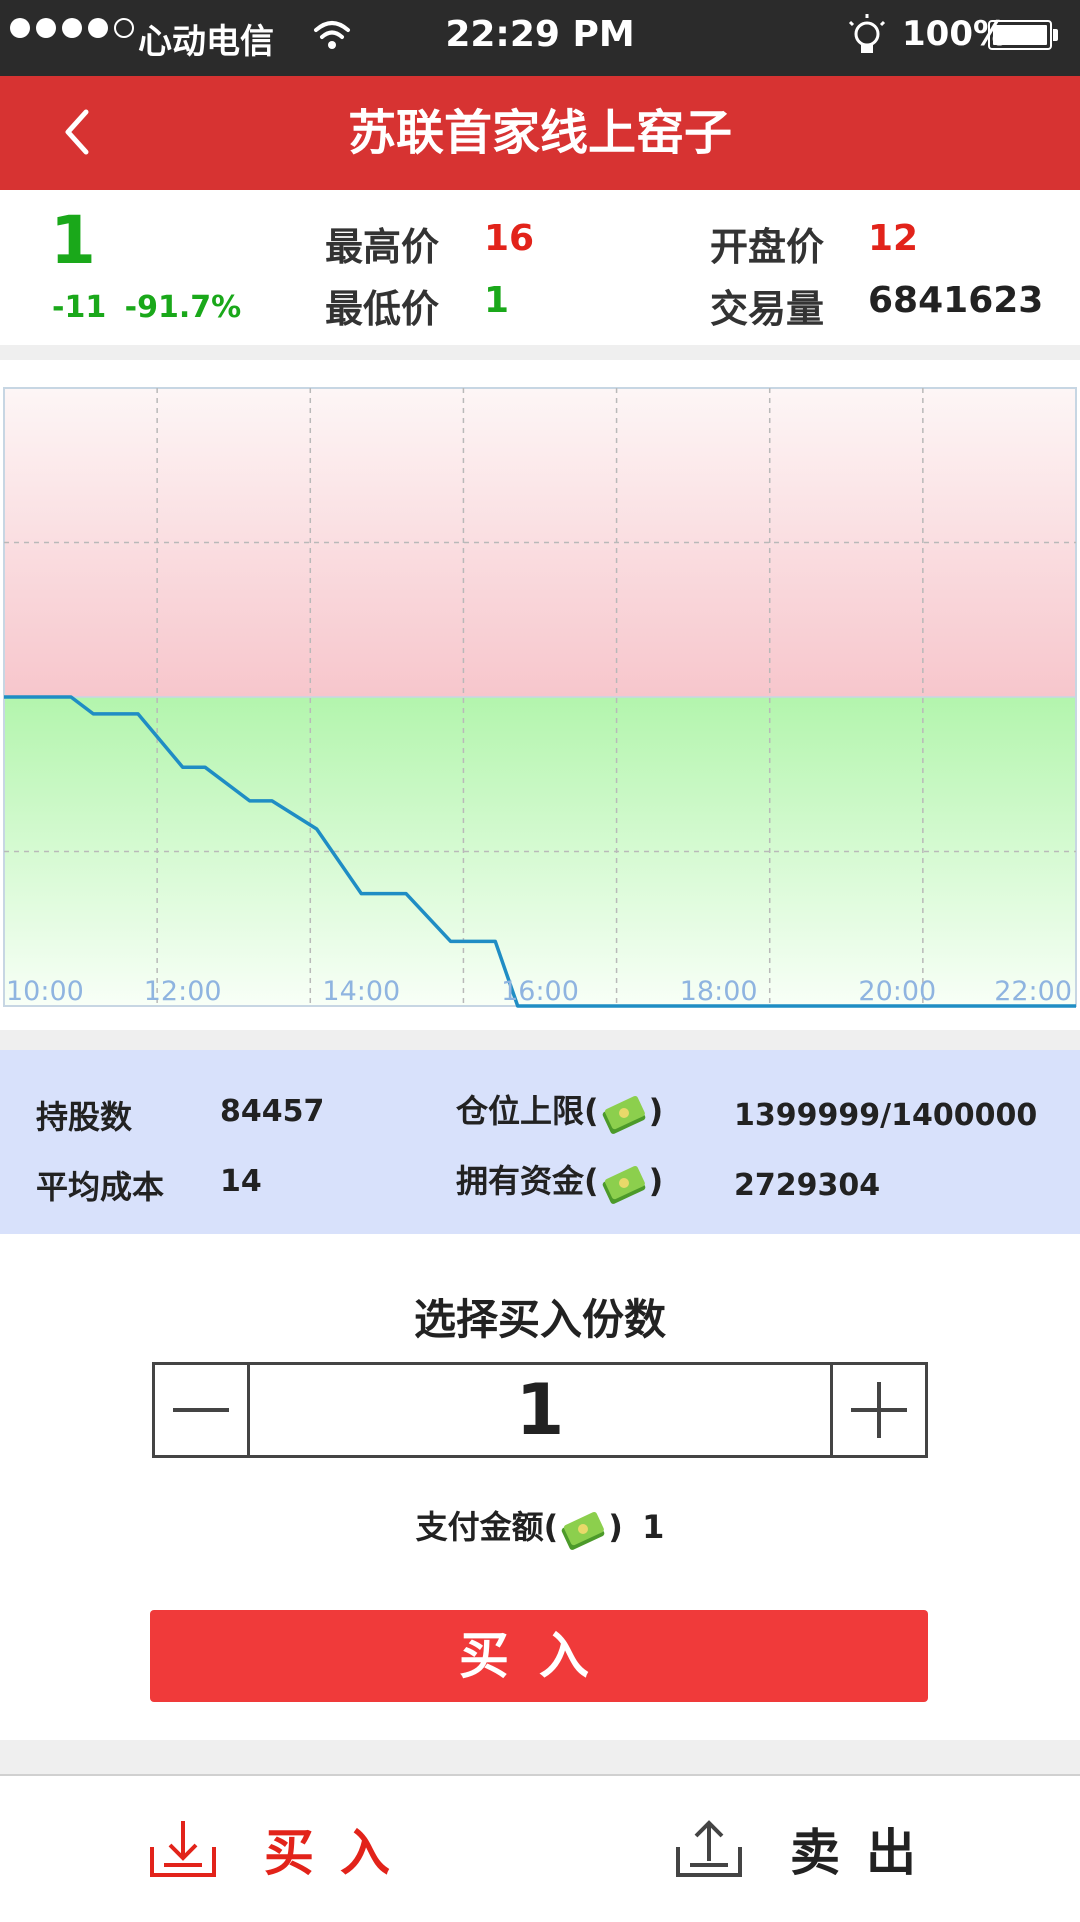  I want to click on plus-icon, so click(879, 1410).